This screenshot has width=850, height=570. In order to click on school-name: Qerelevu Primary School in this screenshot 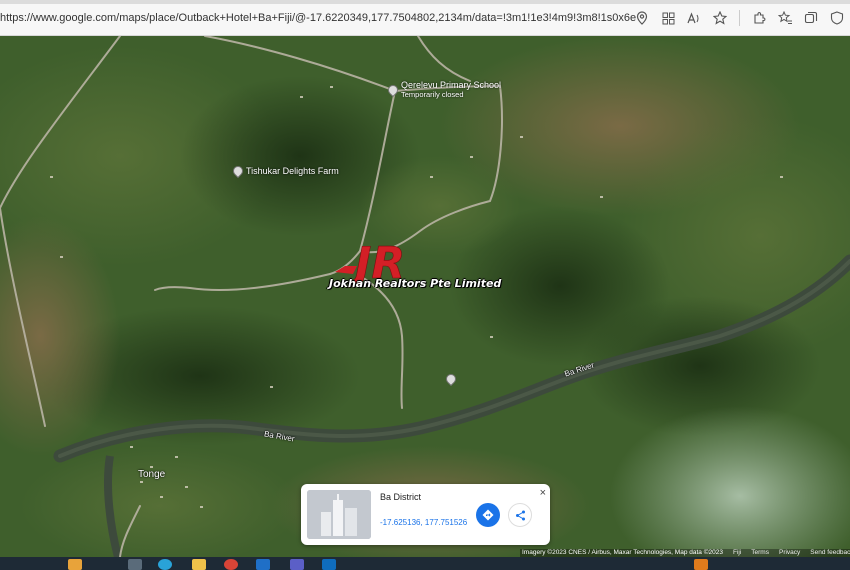, I will do `click(451, 85)`.